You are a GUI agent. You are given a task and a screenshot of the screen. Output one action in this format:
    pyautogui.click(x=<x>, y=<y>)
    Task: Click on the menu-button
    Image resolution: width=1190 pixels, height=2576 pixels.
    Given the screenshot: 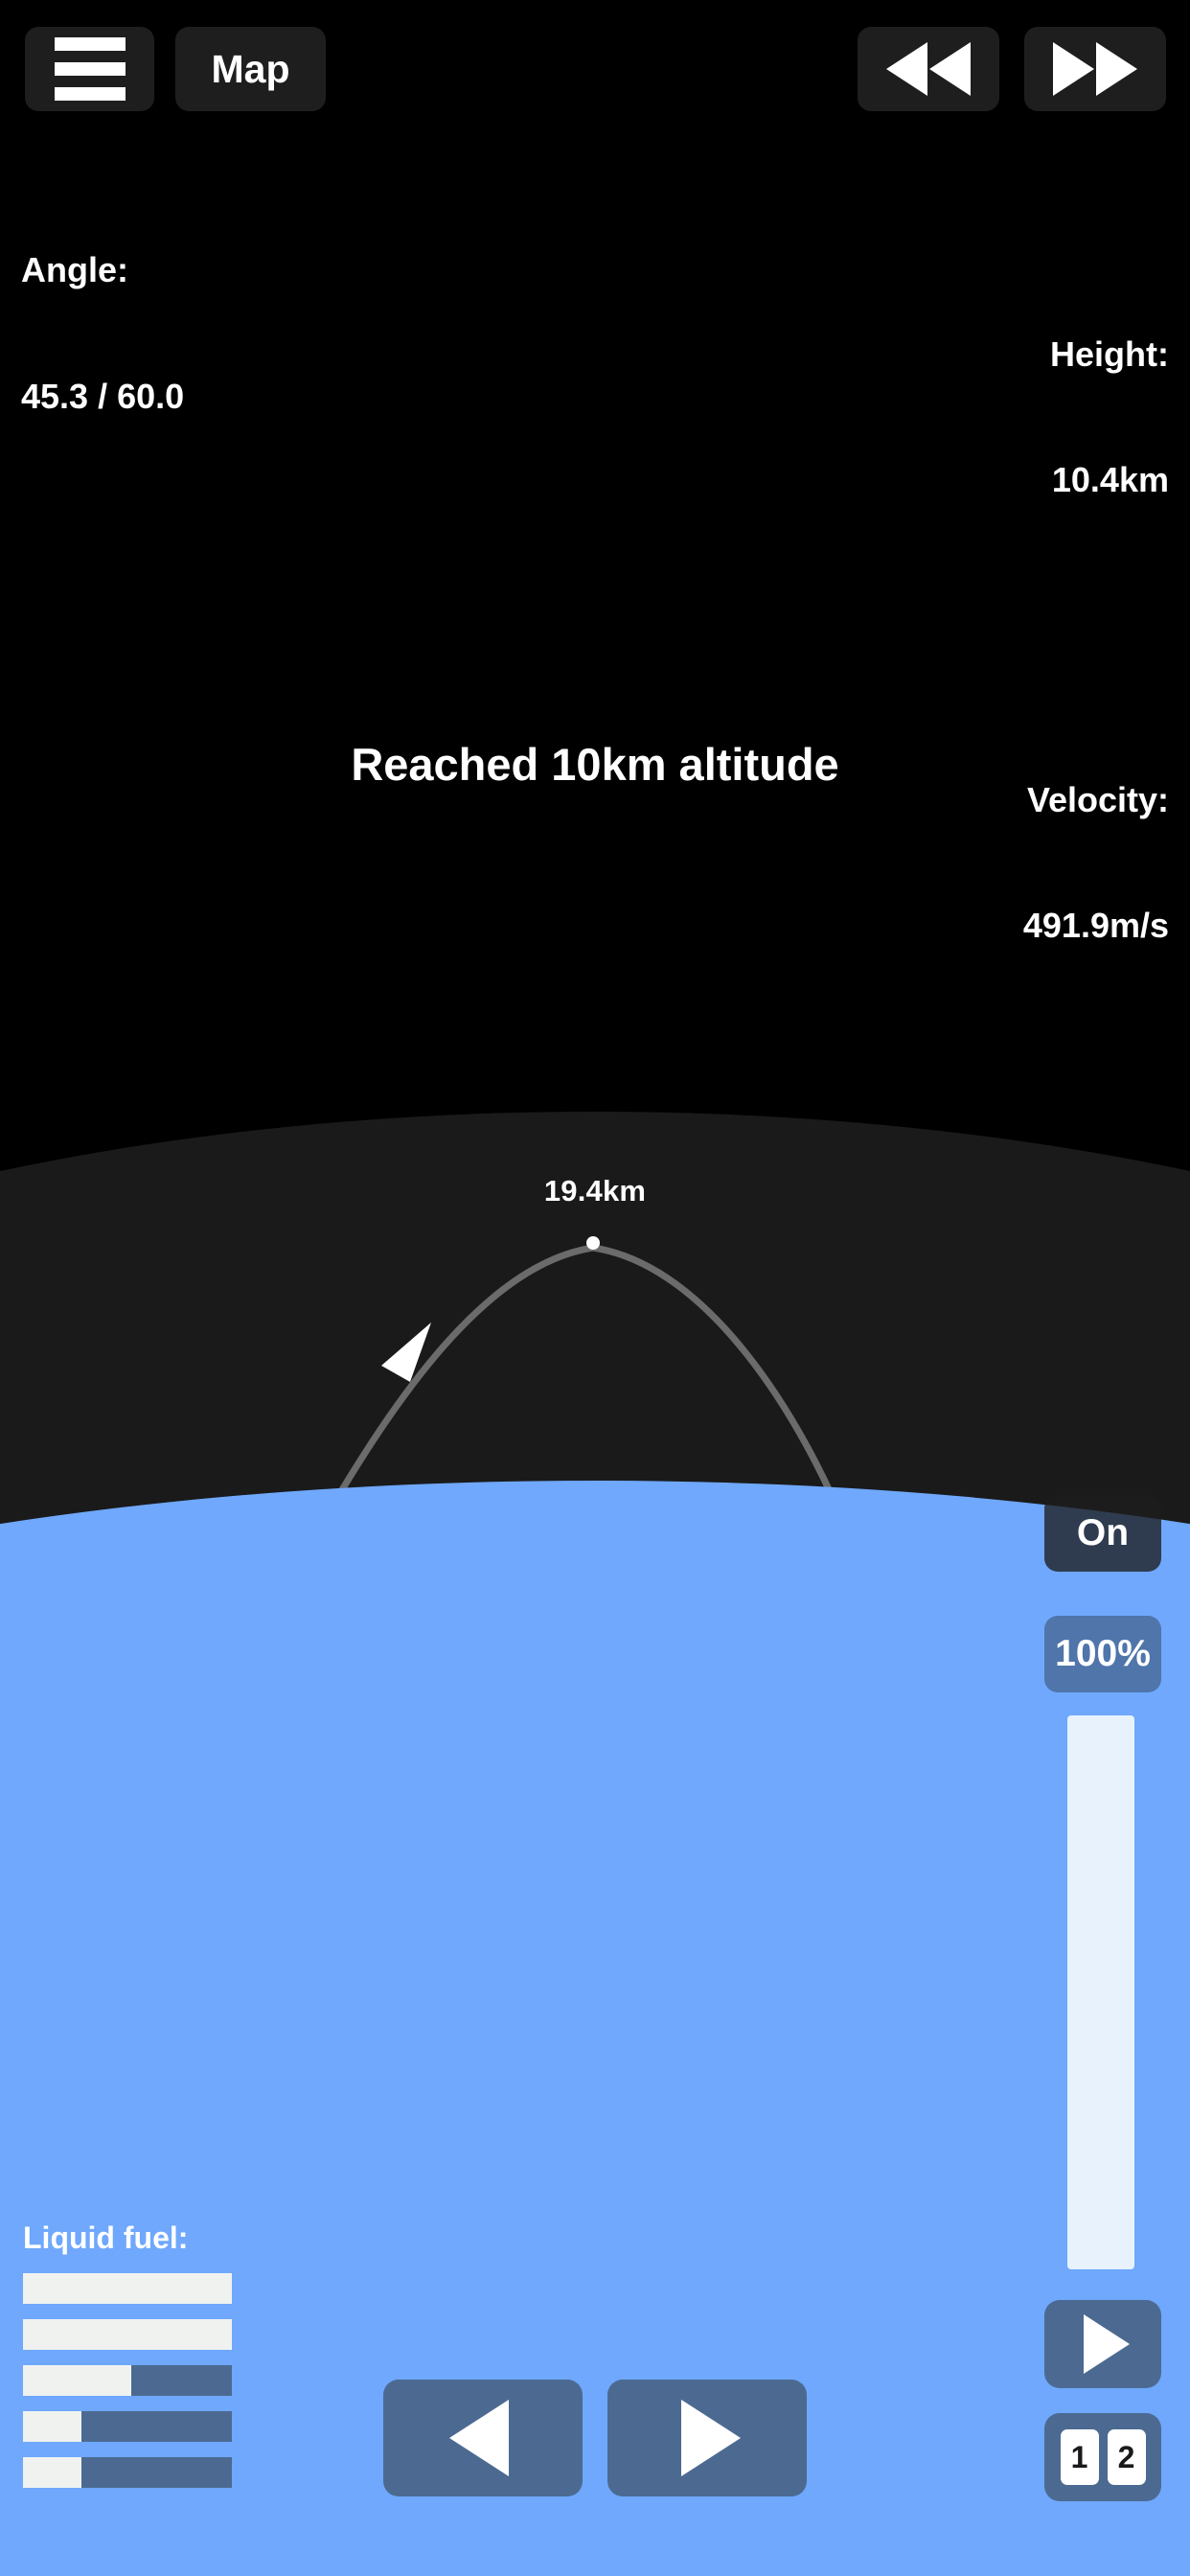 What is the action you would take?
    pyautogui.click(x=89, y=69)
    